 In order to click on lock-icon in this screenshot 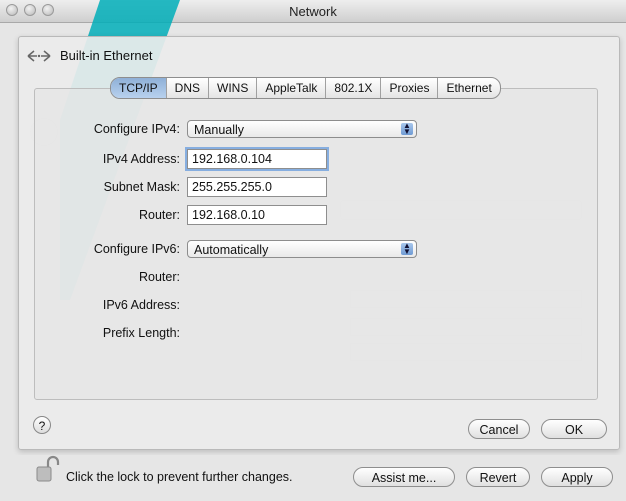, I will do `click(48, 470)`.